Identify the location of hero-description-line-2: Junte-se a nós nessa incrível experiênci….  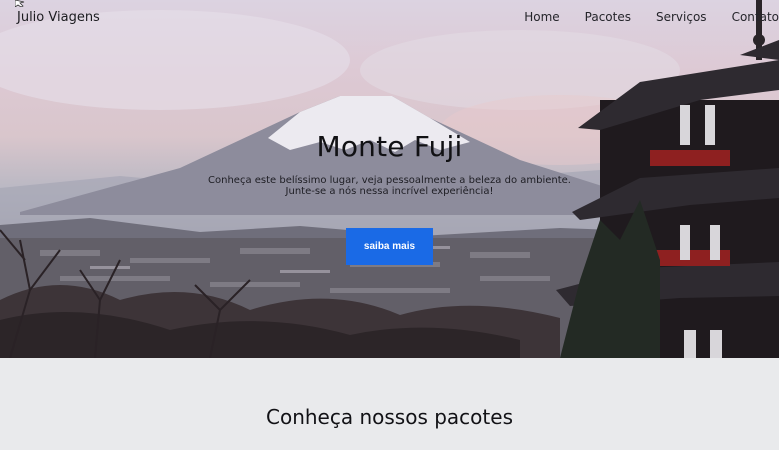
(389, 191).